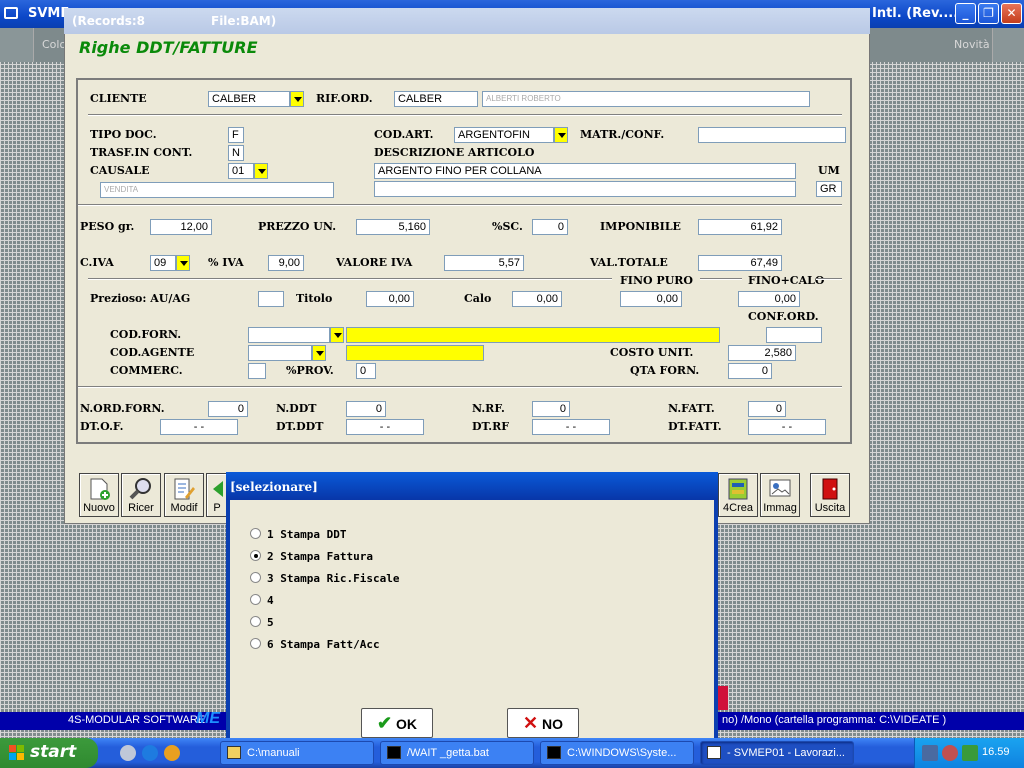 The width and height of the screenshot is (1024, 768). Describe the element at coordinates (311, 556) in the screenshot. I see `print-option: 2 Stampa Fattura` at that location.